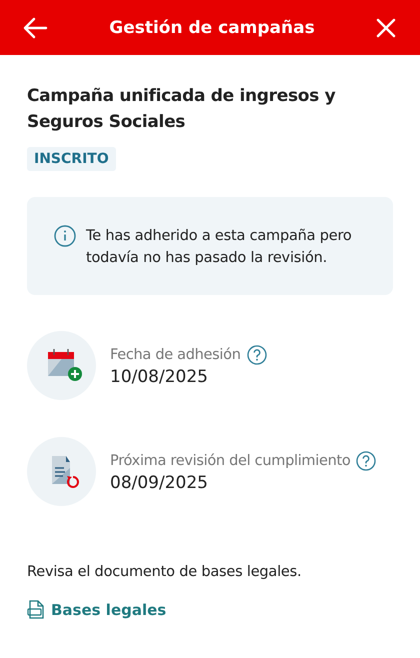 This screenshot has width=420, height=658. Describe the element at coordinates (386, 28) in the screenshot. I see `close-button` at that location.